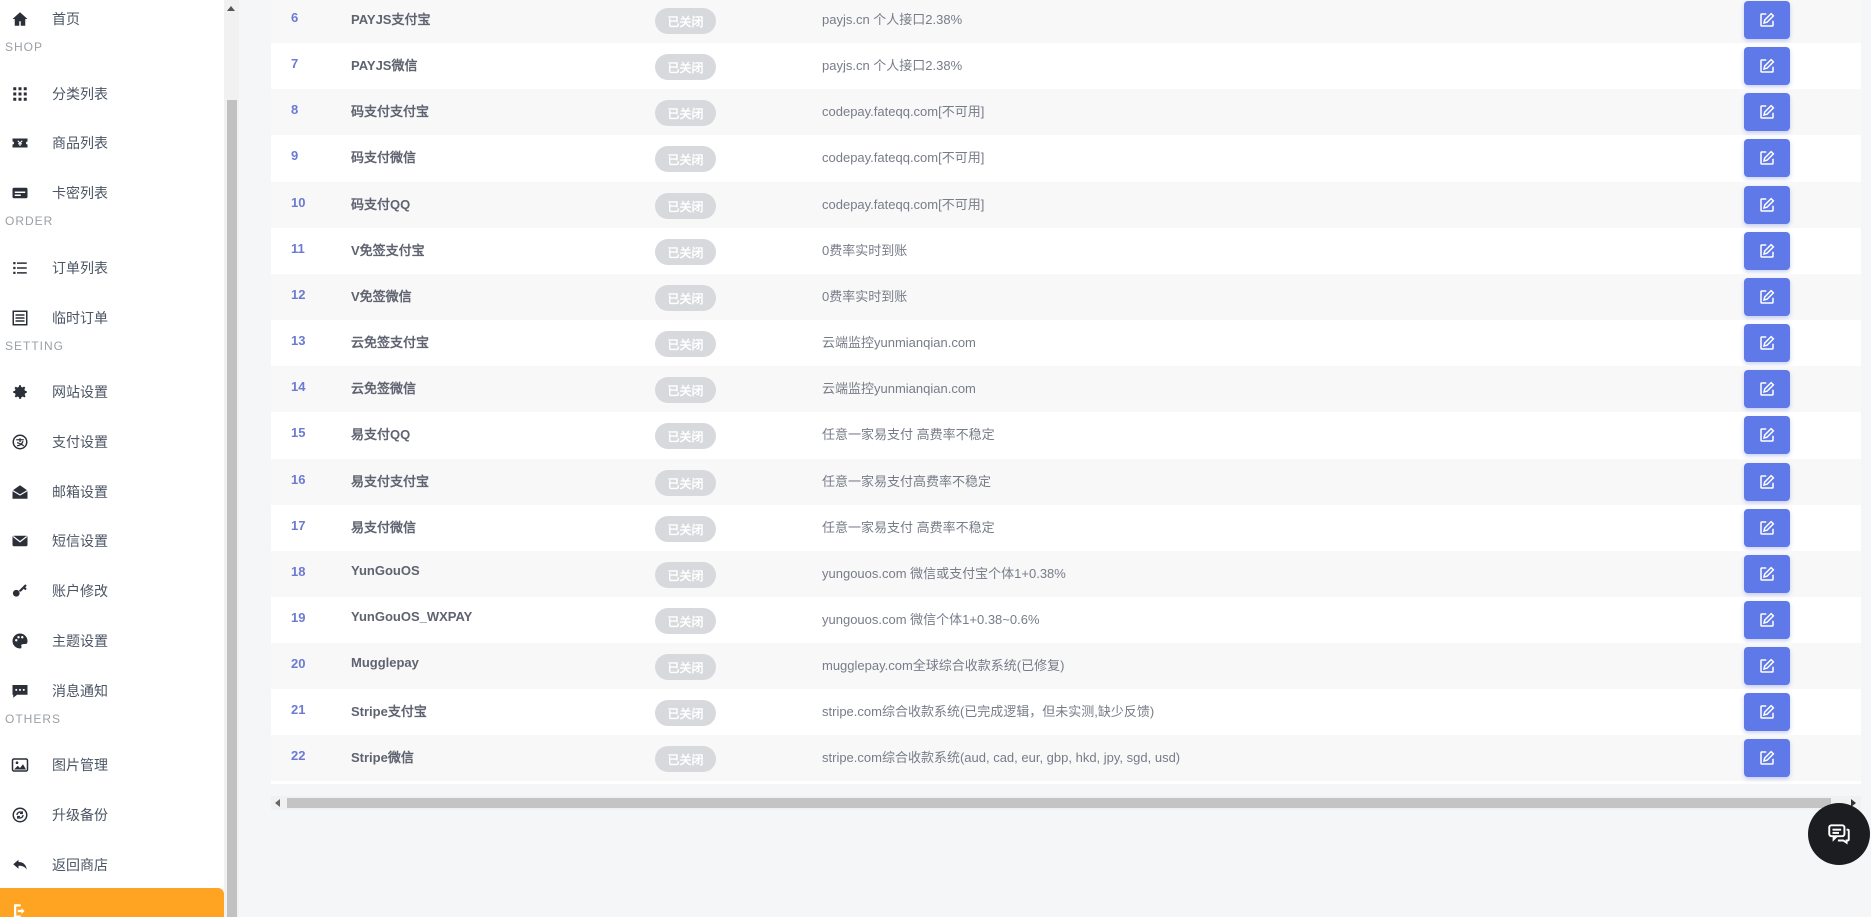  I want to click on row-id: 15, so click(298, 432).